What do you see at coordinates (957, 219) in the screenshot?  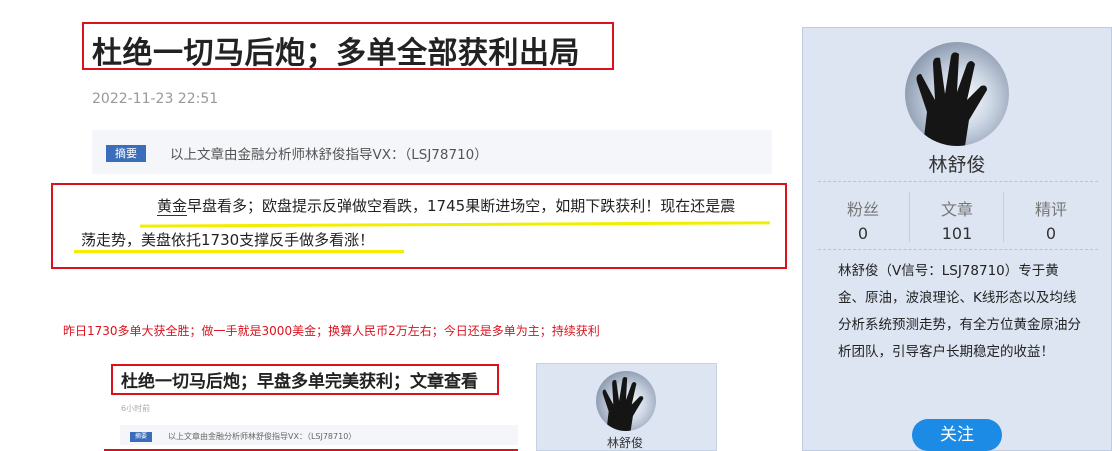 I see `stat-articles: 文章 101` at bounding box center [957, 219].